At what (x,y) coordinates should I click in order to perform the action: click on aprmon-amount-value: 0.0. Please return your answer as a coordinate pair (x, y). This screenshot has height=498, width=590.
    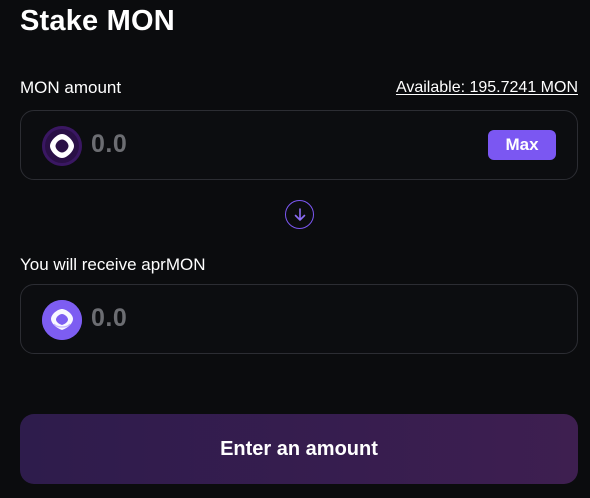
    Looking at the image, I should click on (109, 318).